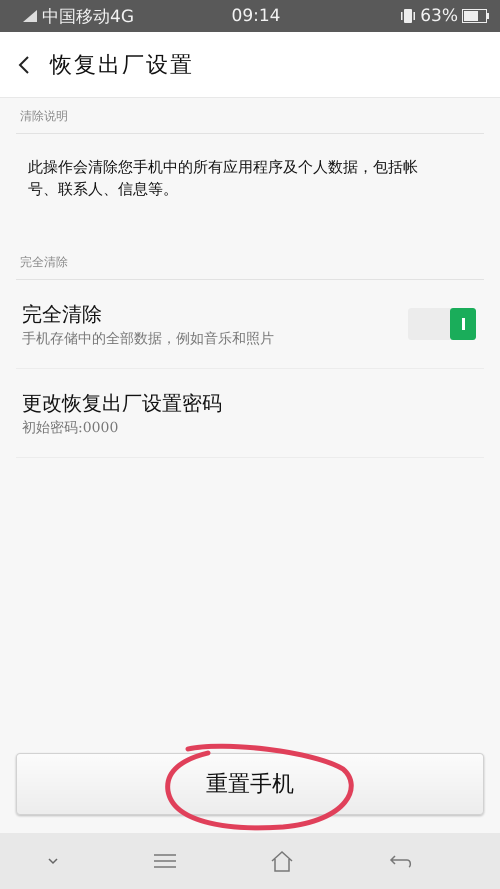  Describe the element at coordinates (62, 314) in the screenshot. I see `option-title: 完全清除` at that location.